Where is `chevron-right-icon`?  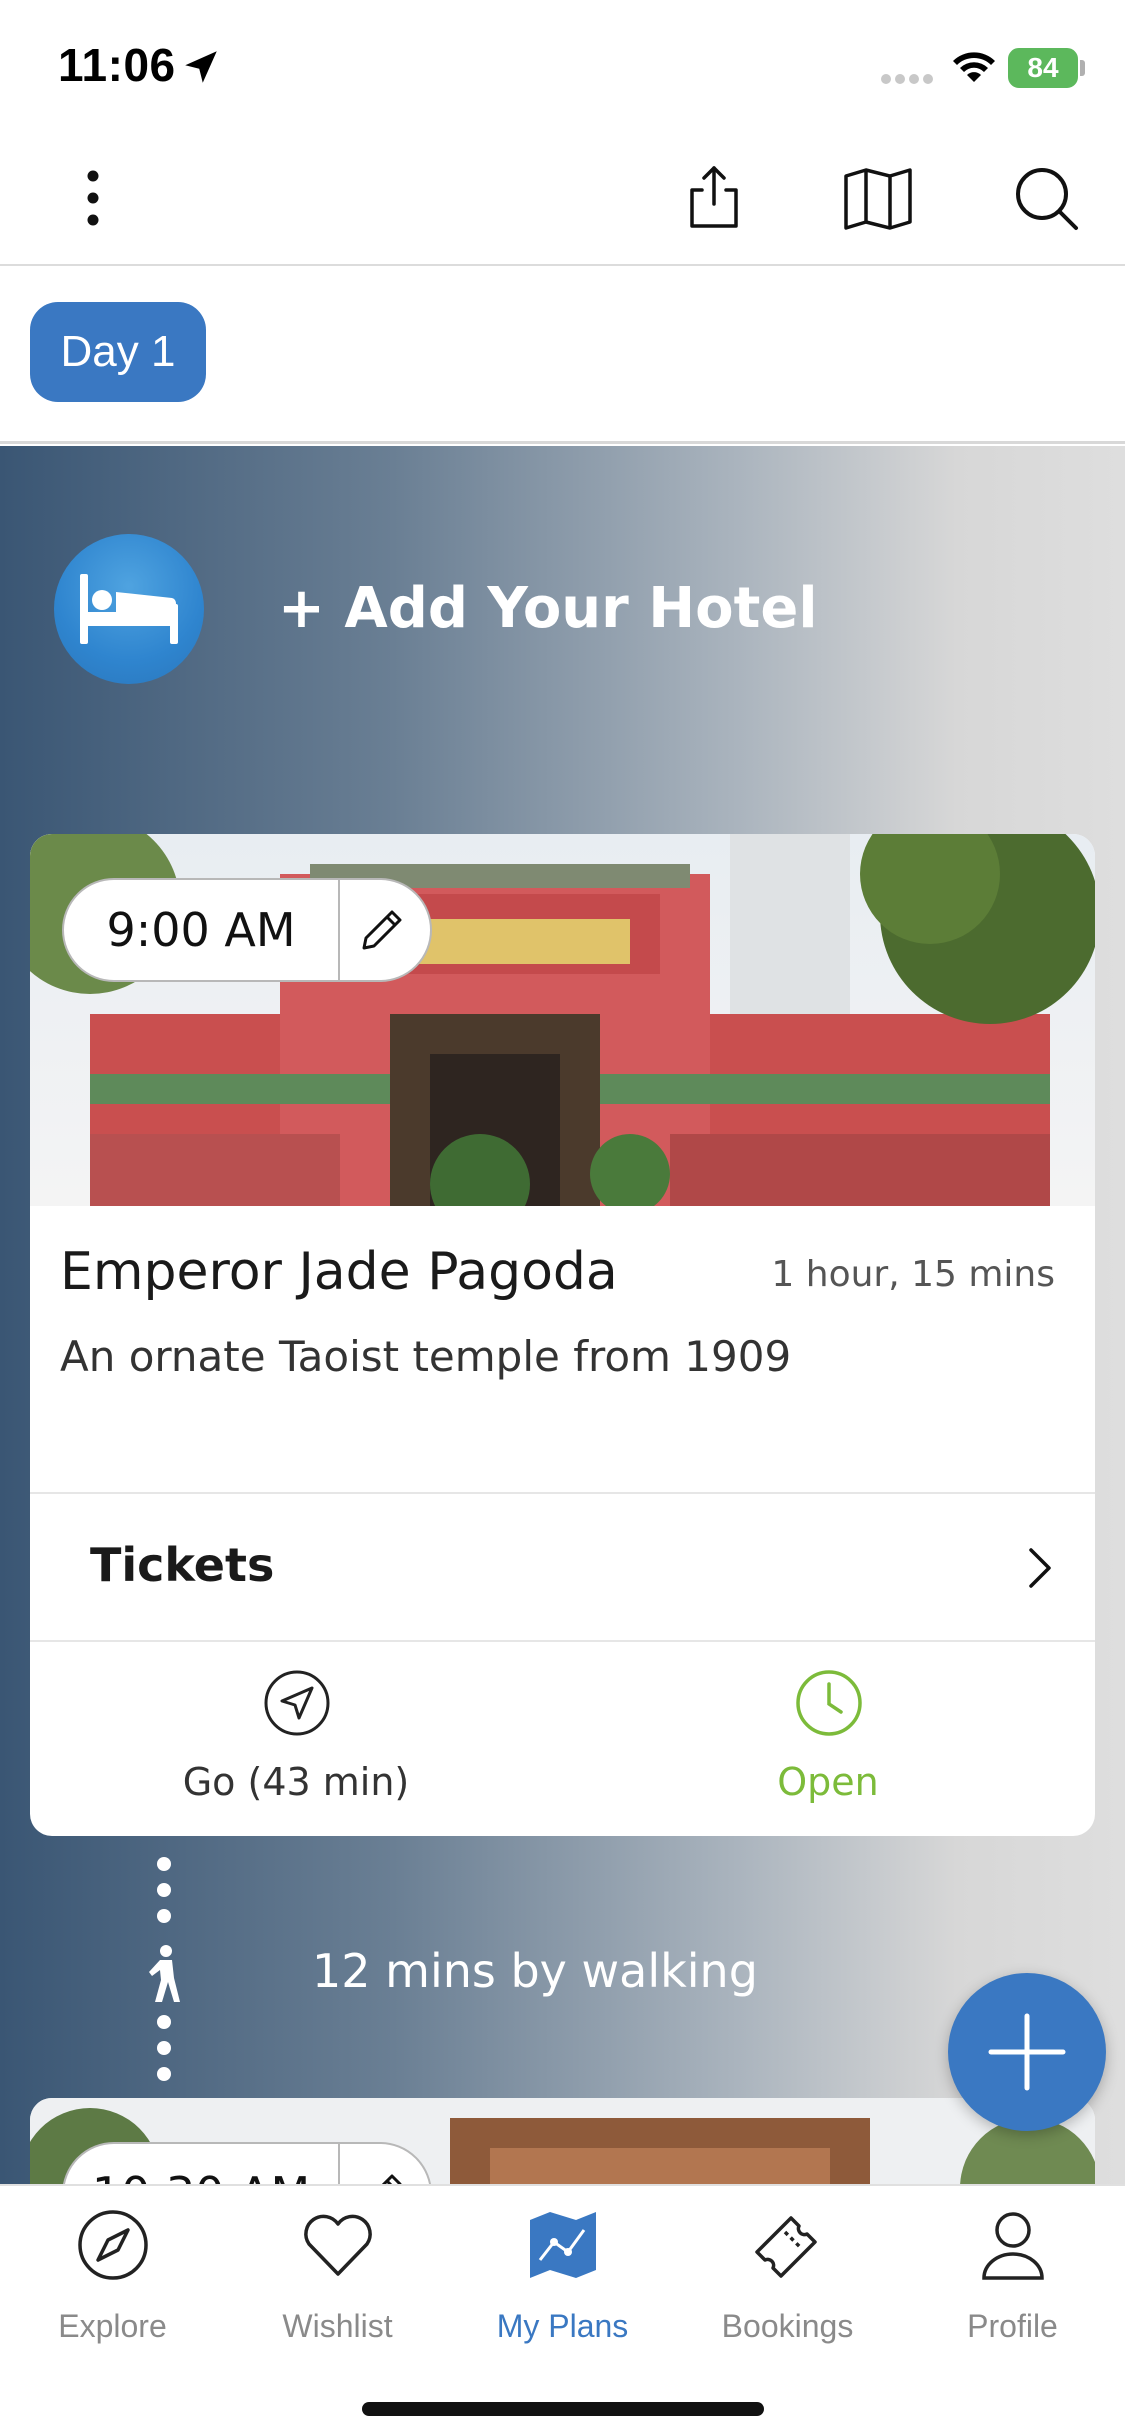
chevron-right-icon is located at coordinates (1040, 1568).